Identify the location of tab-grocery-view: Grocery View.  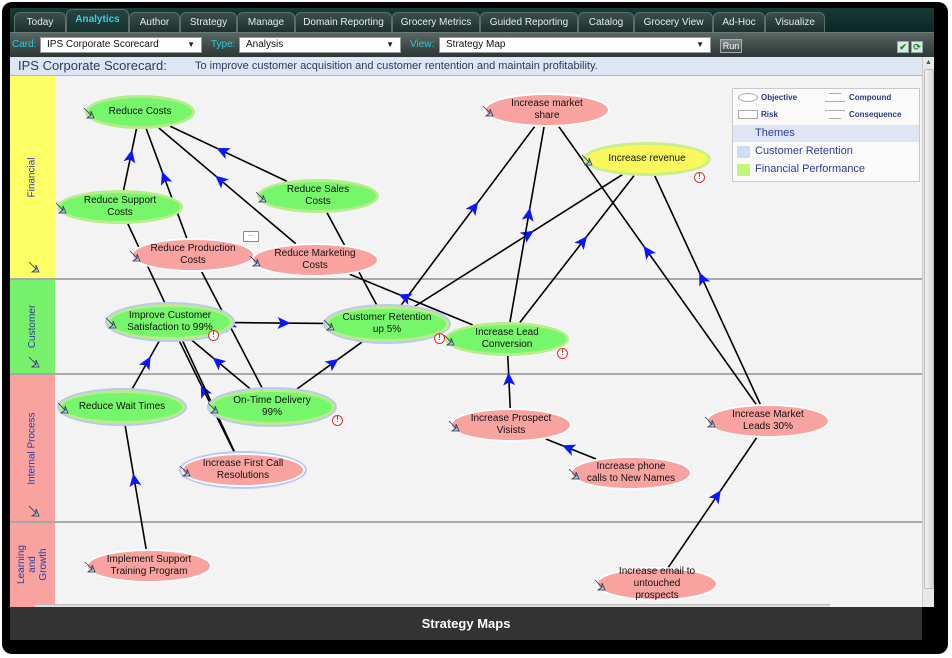
(673, 22).